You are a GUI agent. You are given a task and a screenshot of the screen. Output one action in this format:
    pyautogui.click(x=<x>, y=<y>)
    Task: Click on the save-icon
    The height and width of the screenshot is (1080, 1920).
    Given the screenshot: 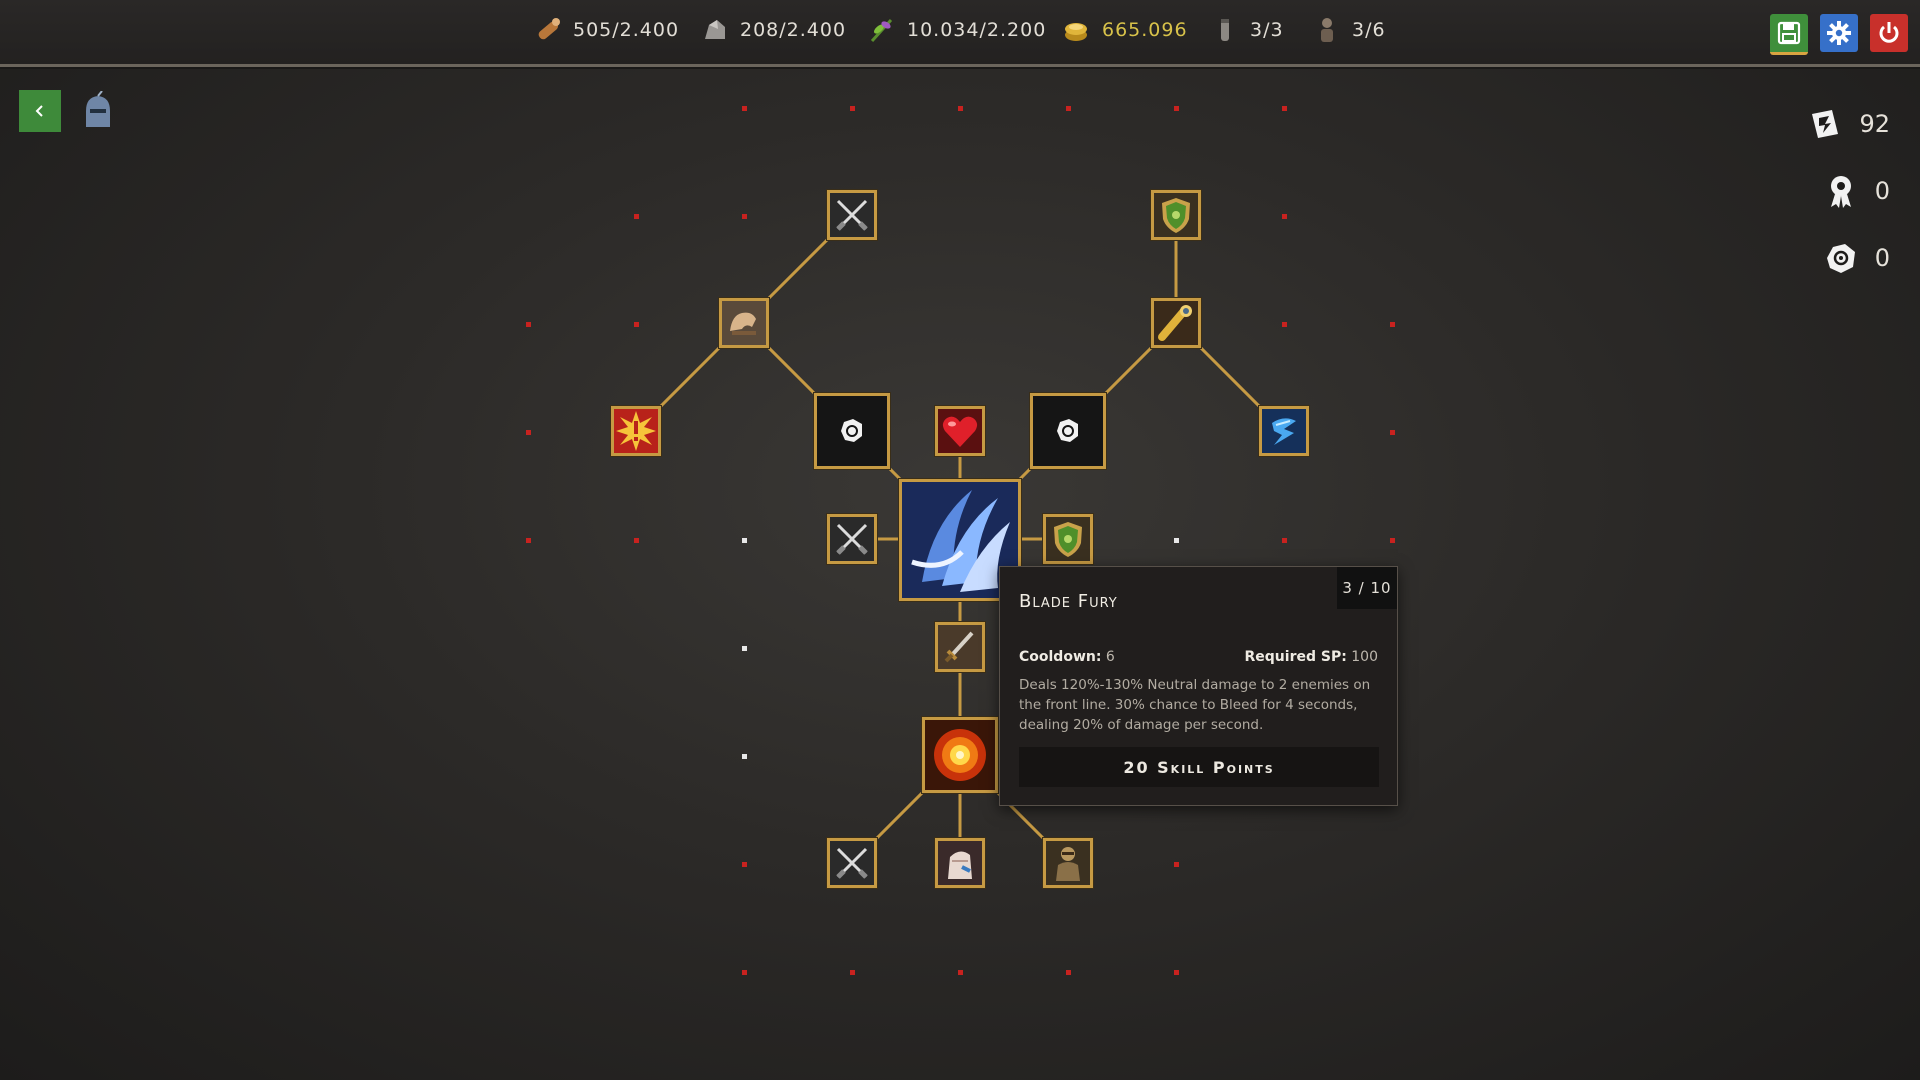 What is the action you would take?
    pyautogui.click(x=1789, y=33)
    